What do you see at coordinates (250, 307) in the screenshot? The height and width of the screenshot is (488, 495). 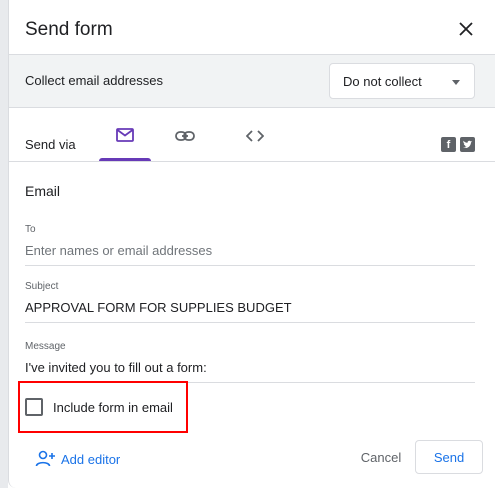 I see `subject-input: APPROVAL FORM FOR SUPPLIES BUDGET` at bounding box center [250, 307].